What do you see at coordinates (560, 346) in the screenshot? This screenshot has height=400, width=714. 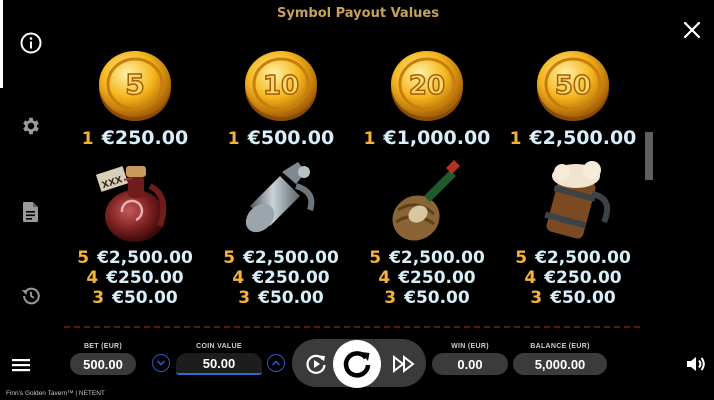 I see `balance-label: BALANCE (EUR)` at bounding box center [560, 346].